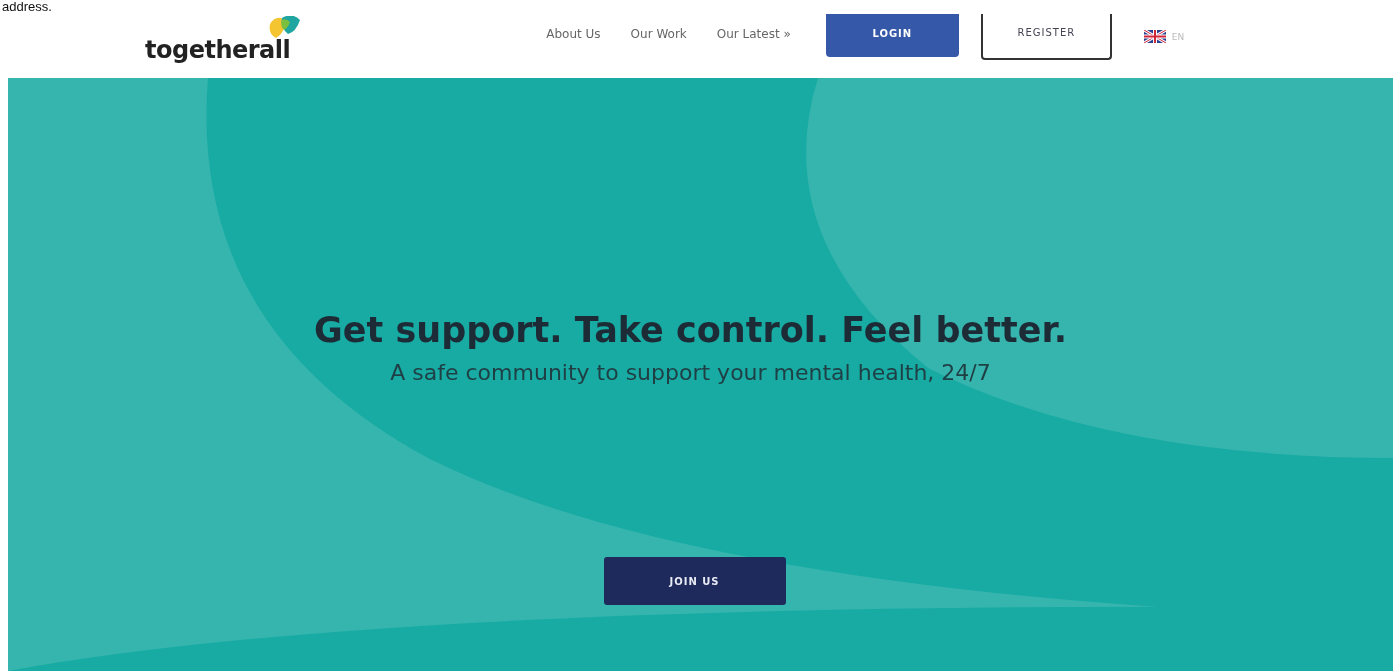 The image size is (1393, 671). Describe the element at coordinates (694, 581) in the screenshot. I see `join-button: JOIN US` at that location.